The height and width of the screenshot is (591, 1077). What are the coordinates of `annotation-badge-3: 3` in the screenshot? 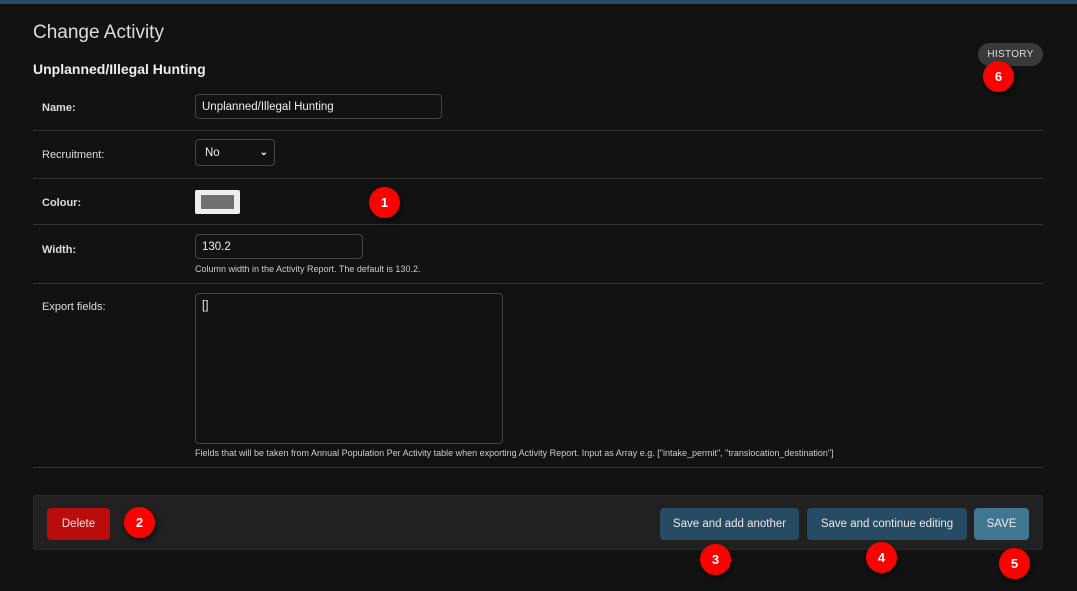 It's located at (715, 559).